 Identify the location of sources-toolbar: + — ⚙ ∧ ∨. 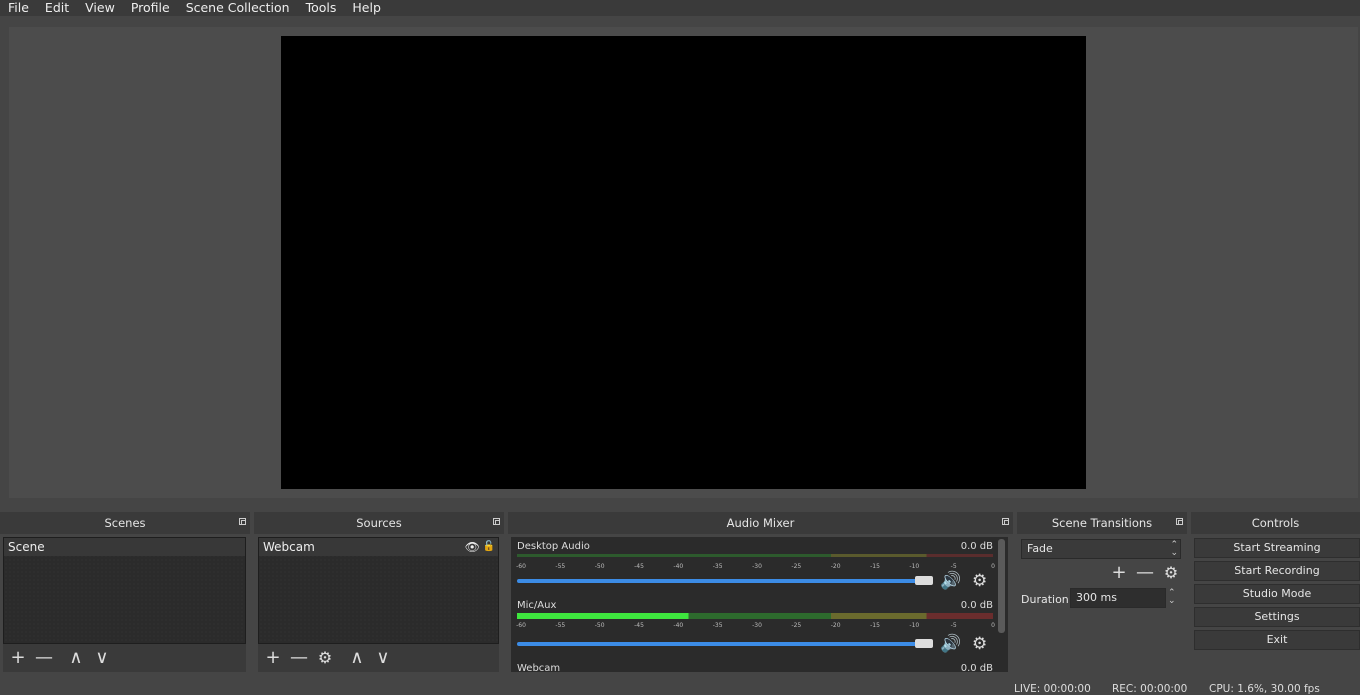
(378, 658).